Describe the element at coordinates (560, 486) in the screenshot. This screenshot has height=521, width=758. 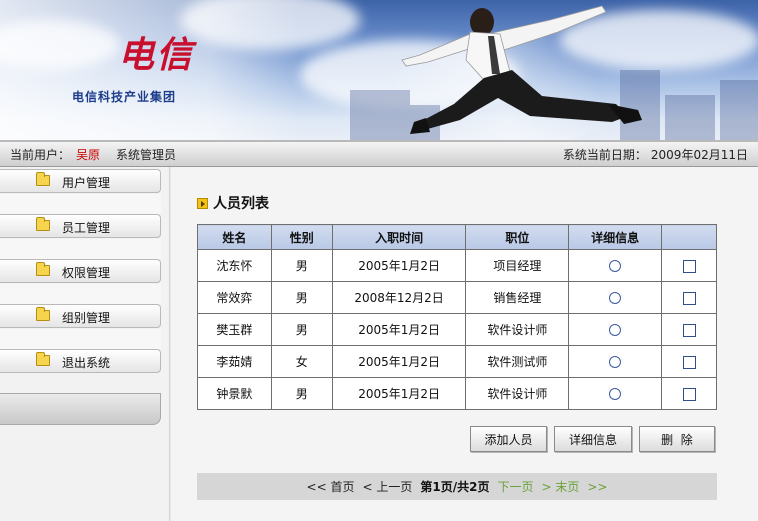
I see `last-page-link: > 末页` at that location.